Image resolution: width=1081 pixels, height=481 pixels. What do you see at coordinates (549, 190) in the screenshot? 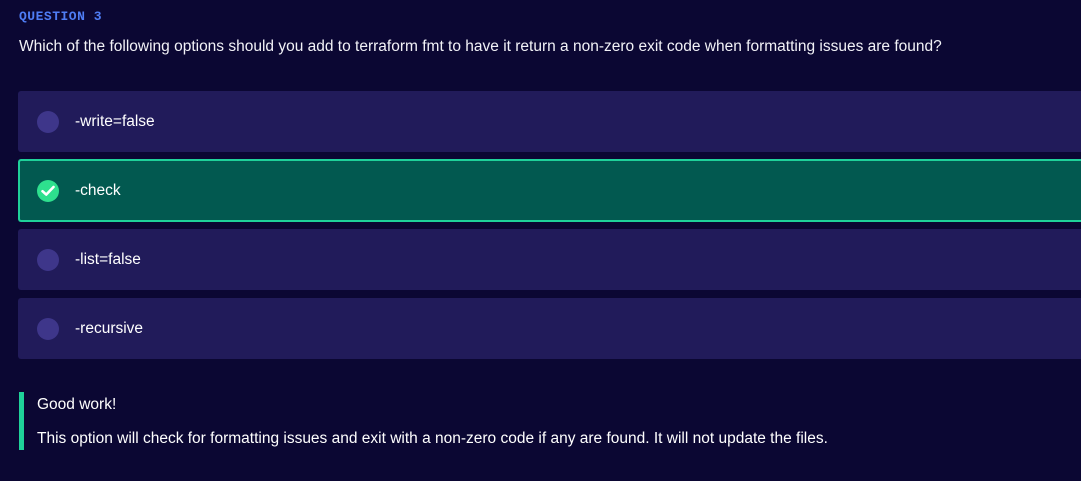
I see `answer-option-check: -check` at bounding box center [549, 190].